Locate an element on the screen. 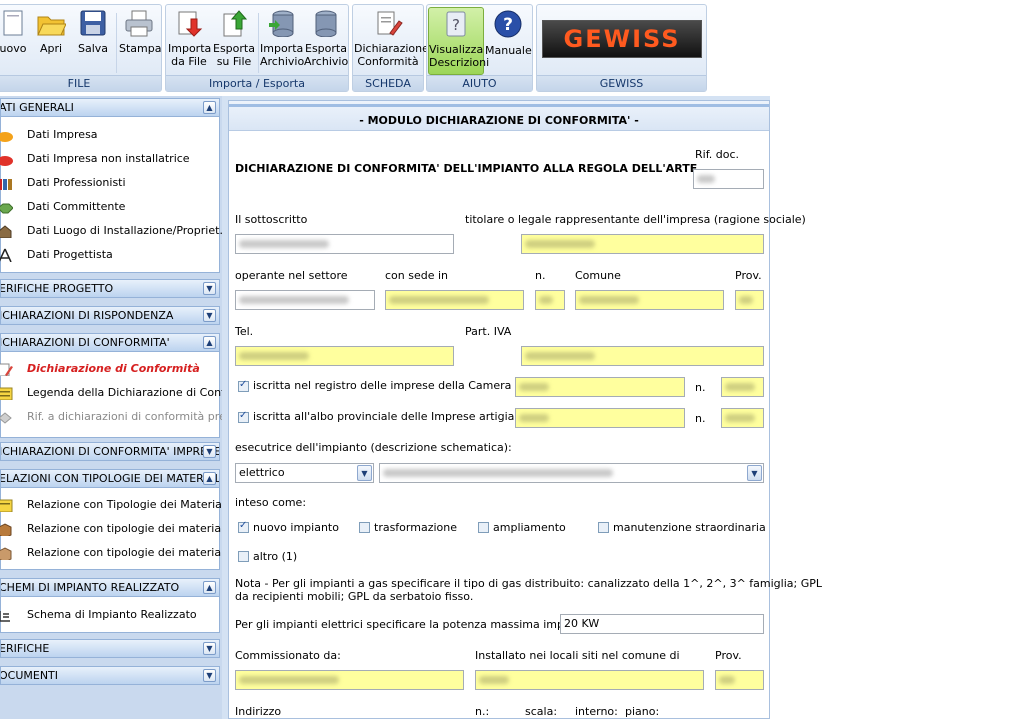  gewiss-logo: GEWISS is located at coordinates (622, 39).